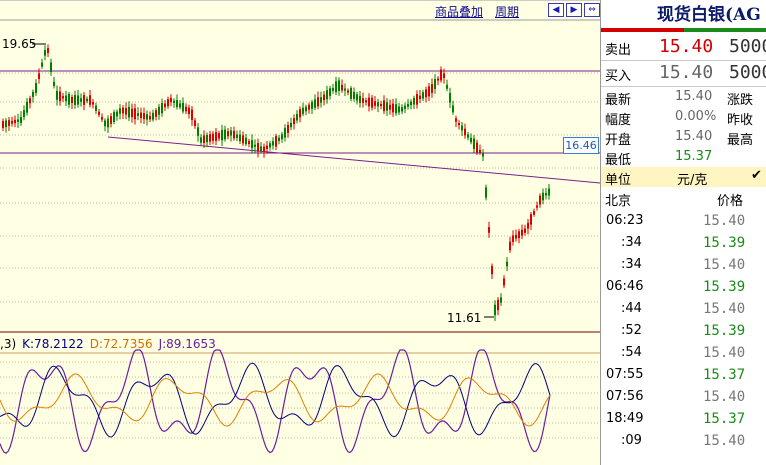  Describe the element at coordinates (618, 120) in the screenshot. I see `stat-label: 幅度` at that location.